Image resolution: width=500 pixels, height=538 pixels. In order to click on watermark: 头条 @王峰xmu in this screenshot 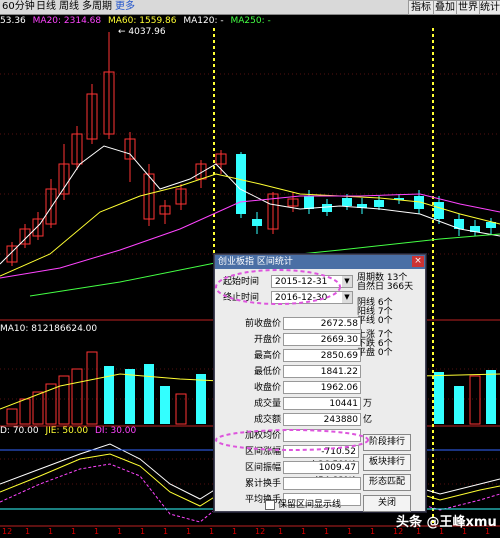, I will do `click(446, 522)`.